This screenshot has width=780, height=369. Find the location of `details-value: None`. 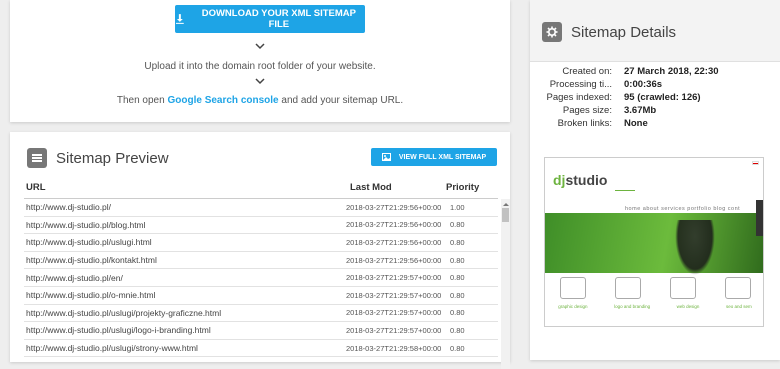

details-value: None is located at coordinates (636, 123).